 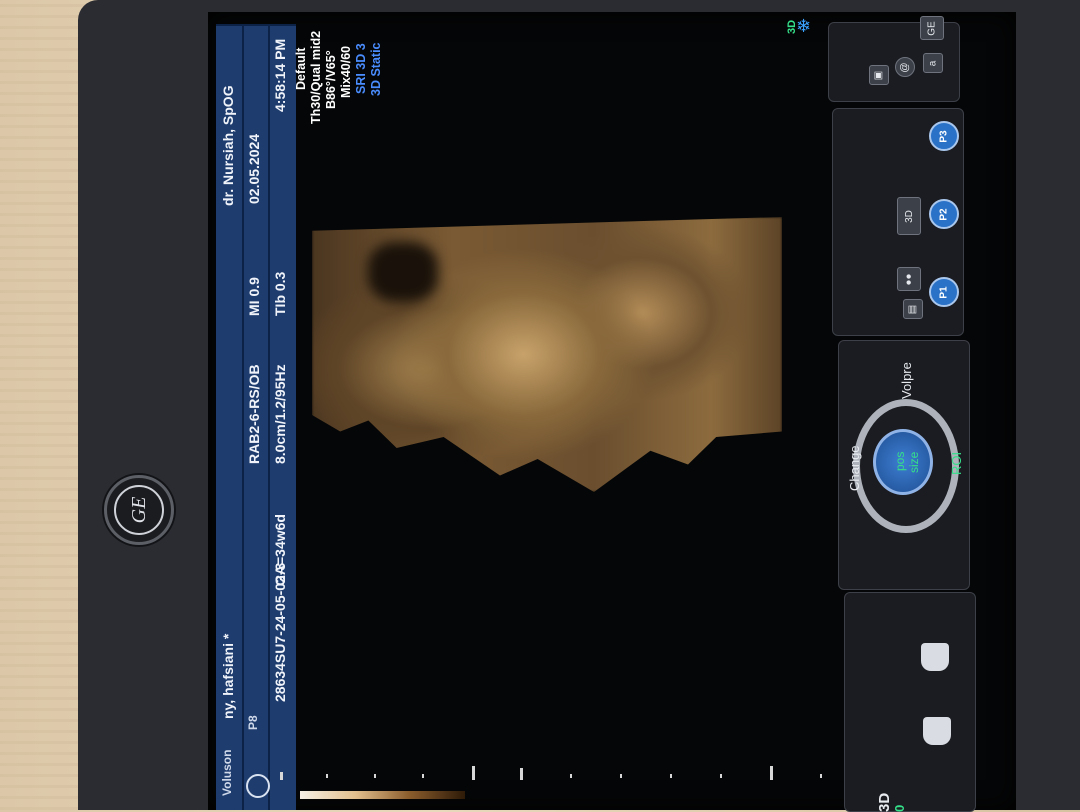 I want to click on preset-p2-button: P2, so click(x=944, y=214).